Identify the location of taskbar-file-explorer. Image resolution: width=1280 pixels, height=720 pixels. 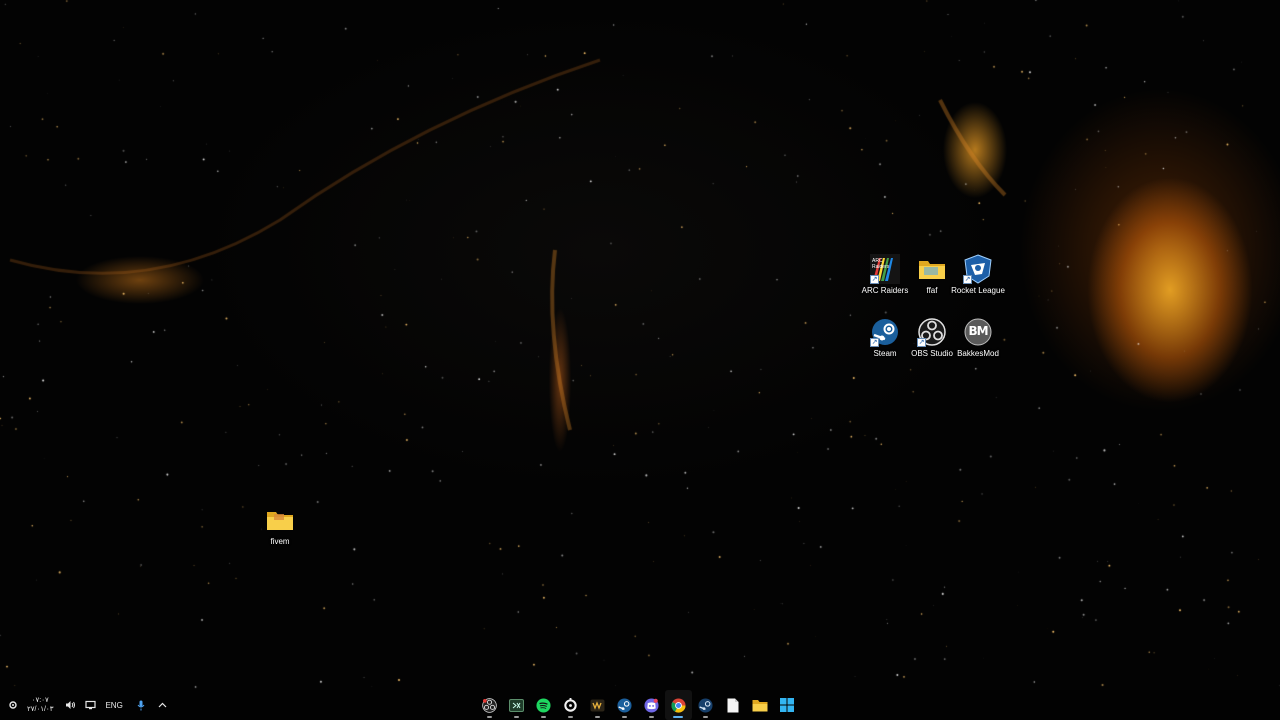
(759, 705).